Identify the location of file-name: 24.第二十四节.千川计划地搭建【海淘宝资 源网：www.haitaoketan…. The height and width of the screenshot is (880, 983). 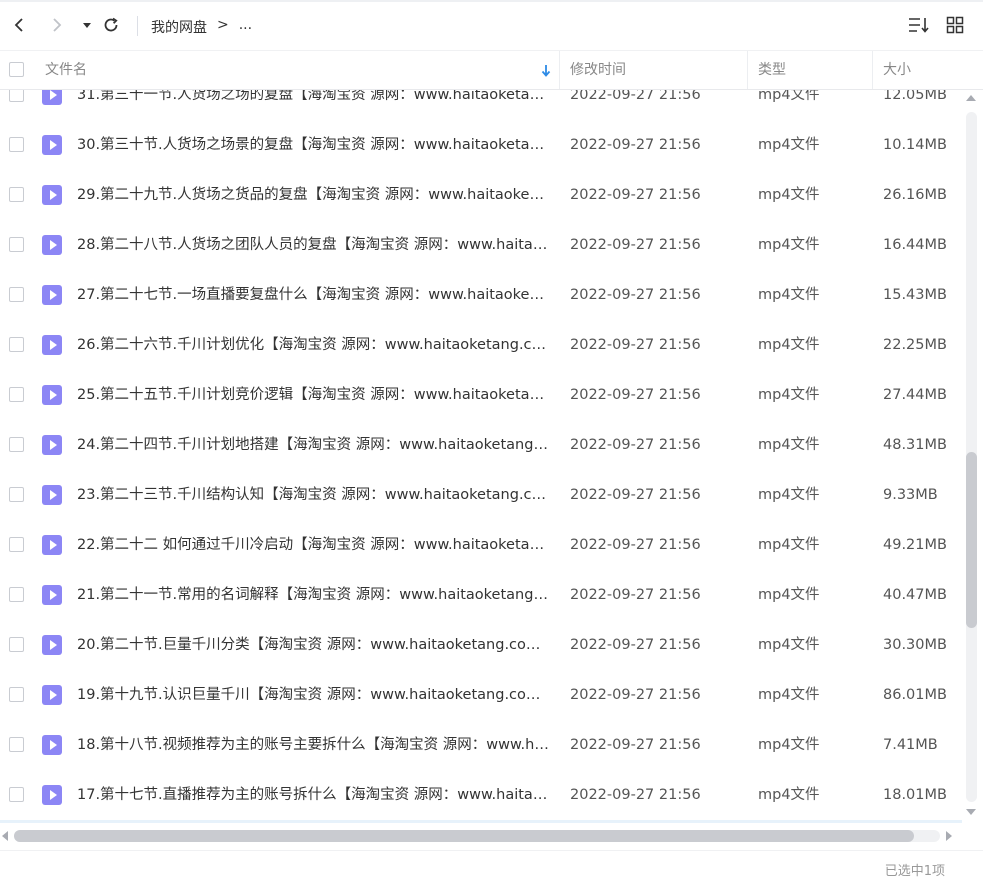
(313, 445).